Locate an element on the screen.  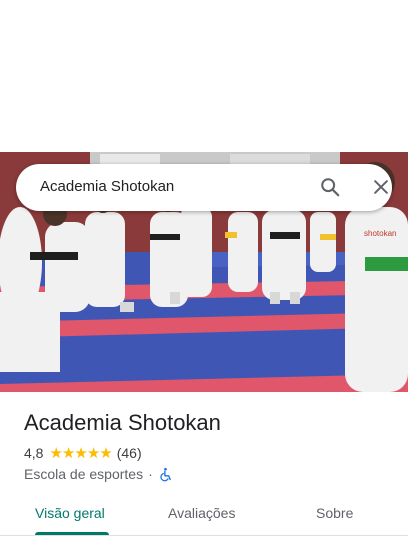
rating-row: 4,8 ★ ★ ★ ★ ★ (46) is located at coordinates (83, 453).